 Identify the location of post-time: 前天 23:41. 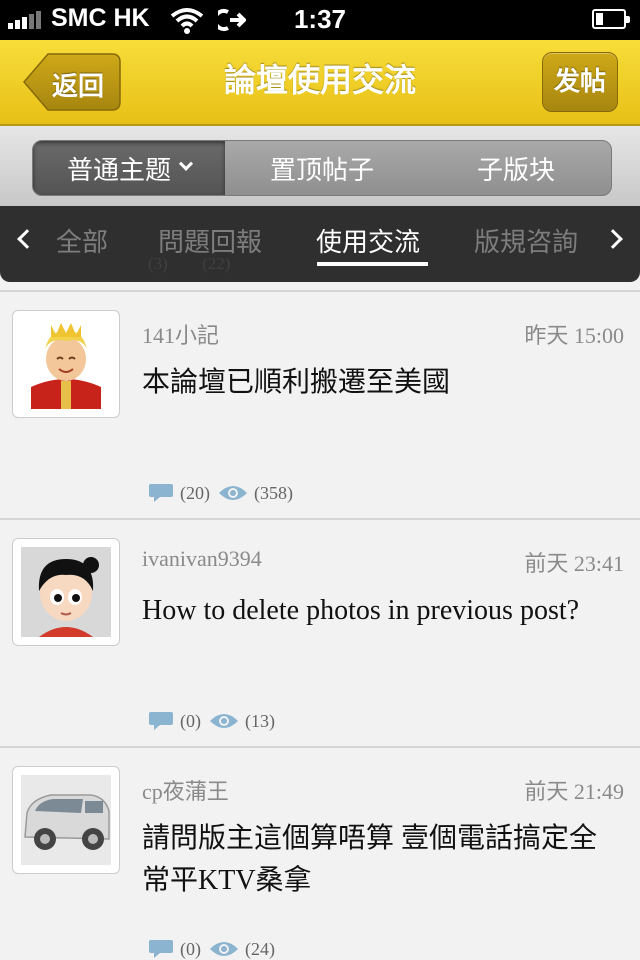
(574, 563).